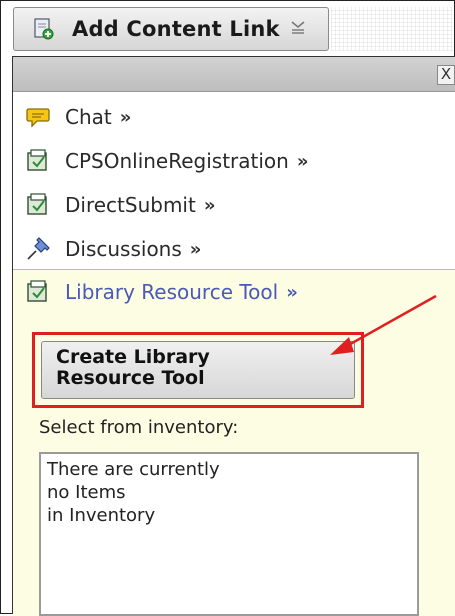 This screenshot has height=616, width=455. Describe the element at coordinates (123, 249) in the screenshot. I see `menu-item-label: Discussions` at that location.